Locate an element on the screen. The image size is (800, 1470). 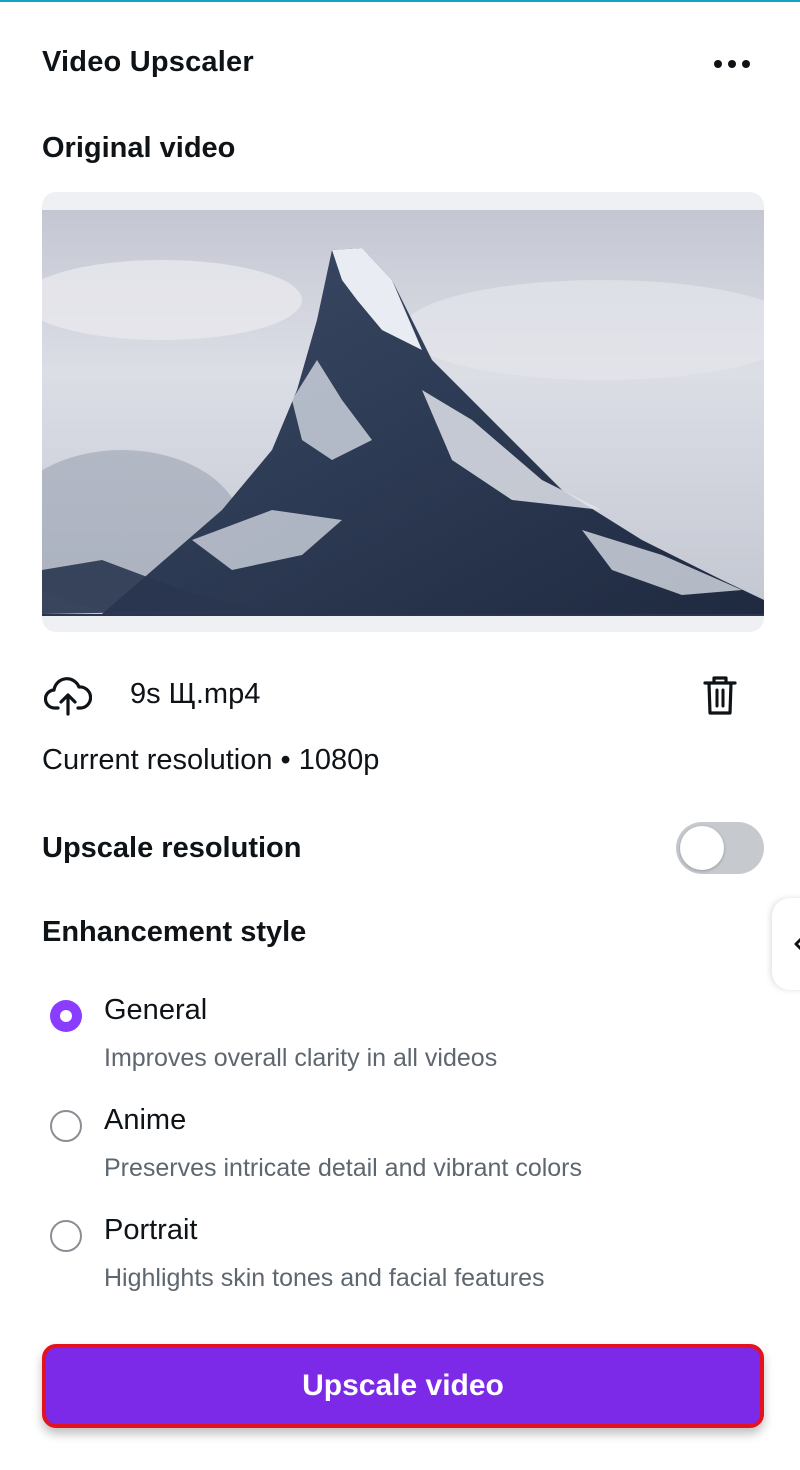
option-general-title: General is located at coordinates (156, 1010).